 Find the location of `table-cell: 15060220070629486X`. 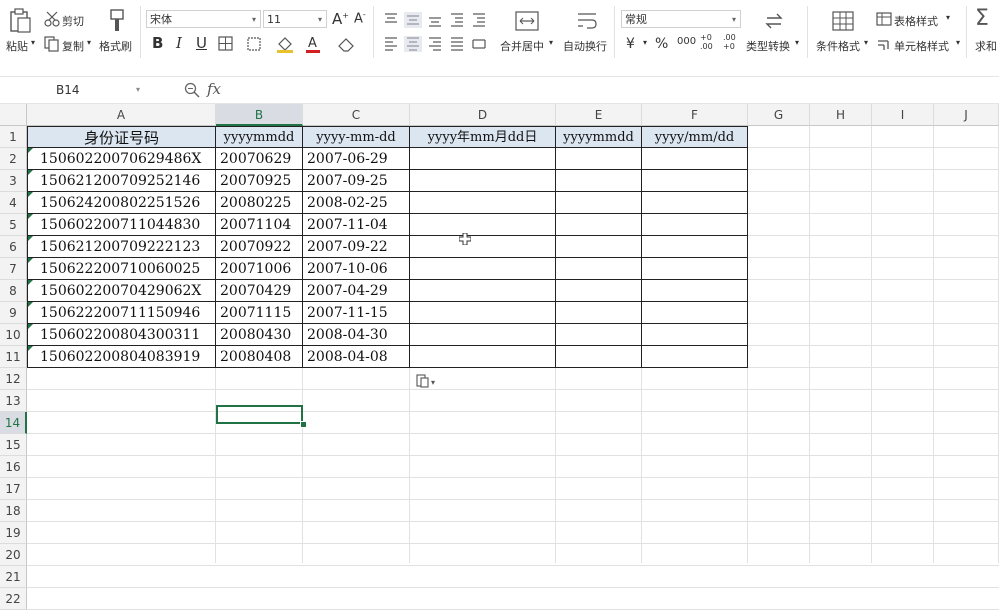

table-cell: 15060220070629486X is located at coordinates (121, 159).